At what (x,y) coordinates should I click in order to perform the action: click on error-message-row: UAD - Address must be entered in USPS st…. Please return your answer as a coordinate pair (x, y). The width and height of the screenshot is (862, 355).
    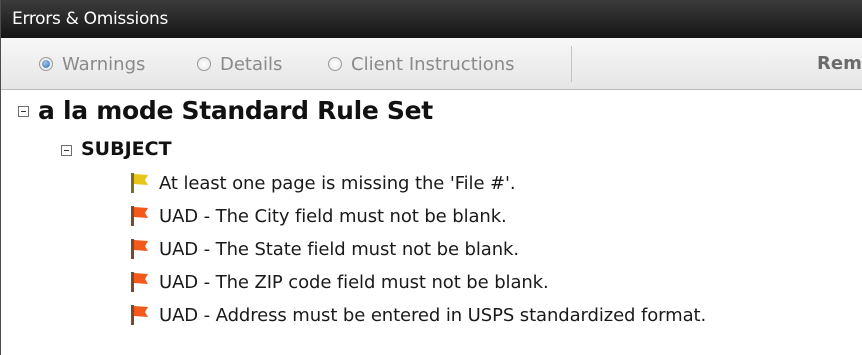
    Looking at the image, I should click on (418, 315).